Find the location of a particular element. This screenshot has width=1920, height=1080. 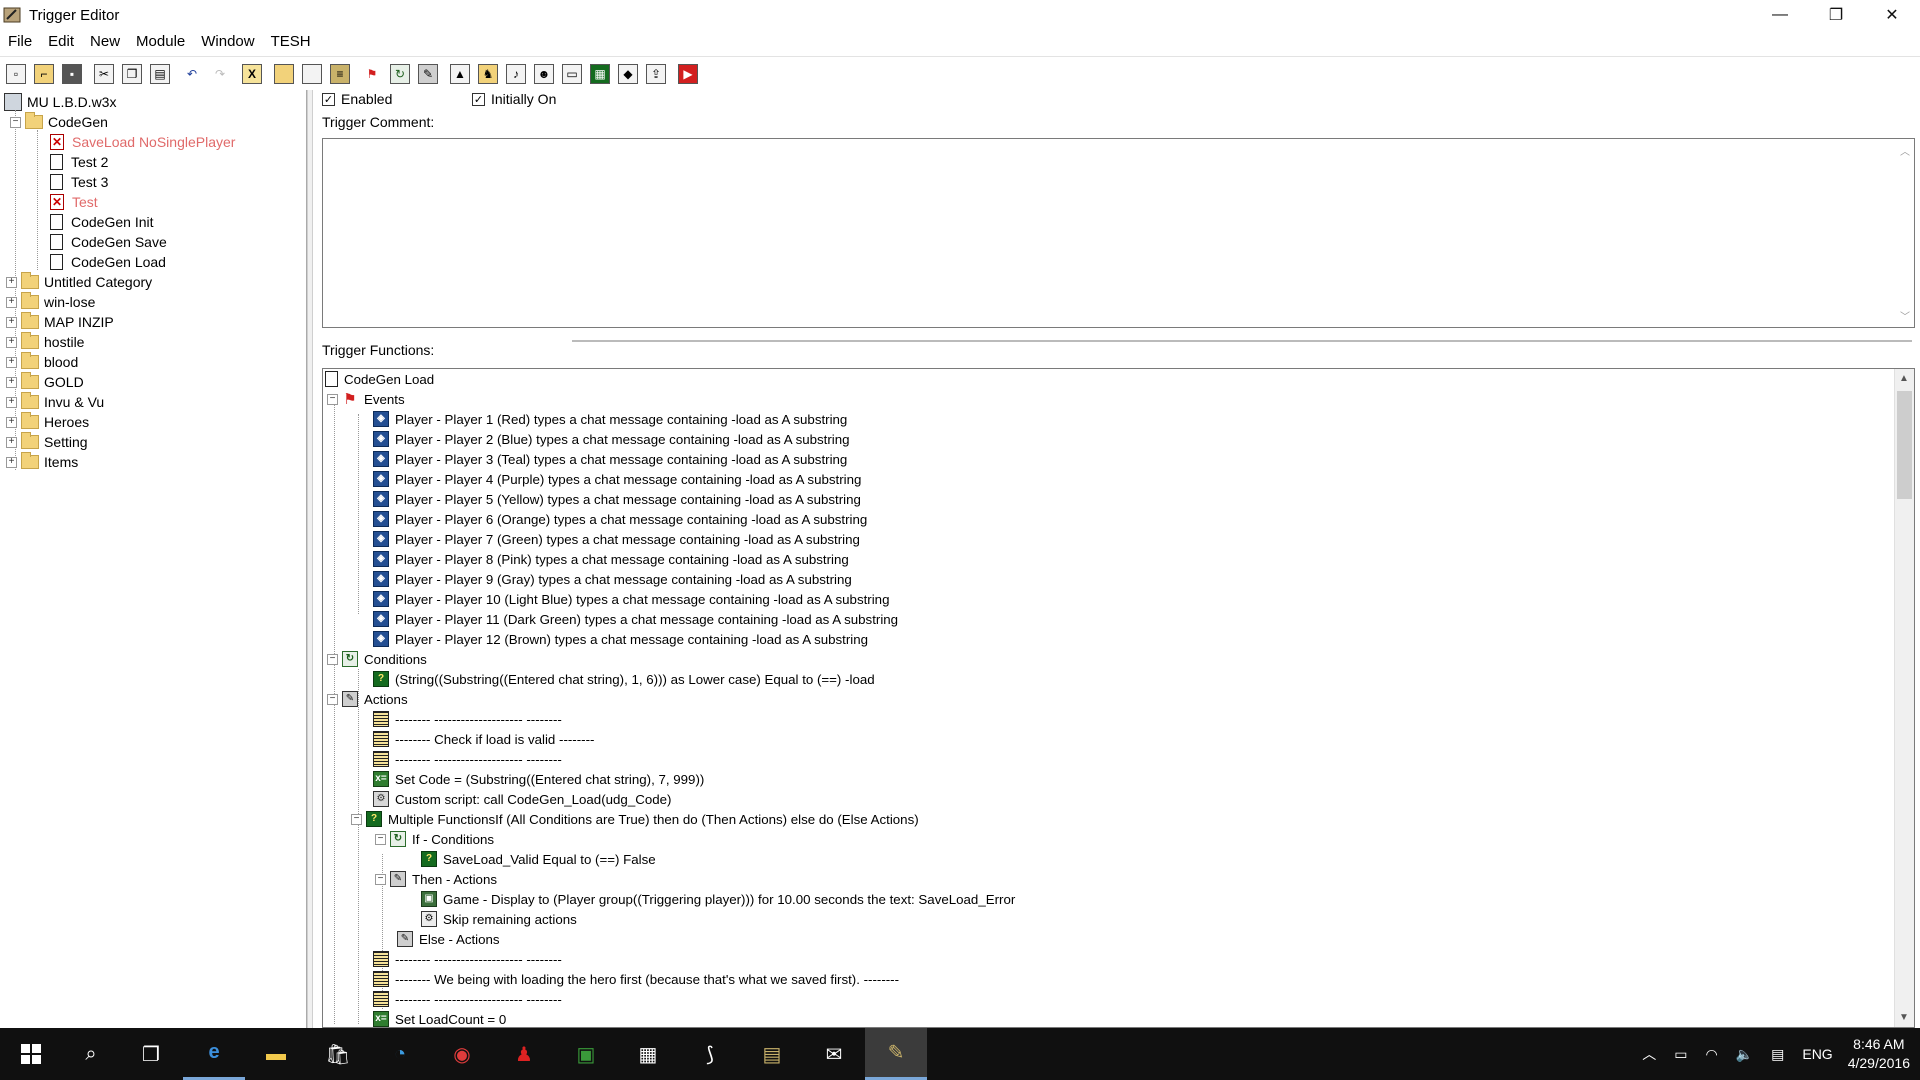

tree-folder: + hostile is located at coordinates (45, 342).